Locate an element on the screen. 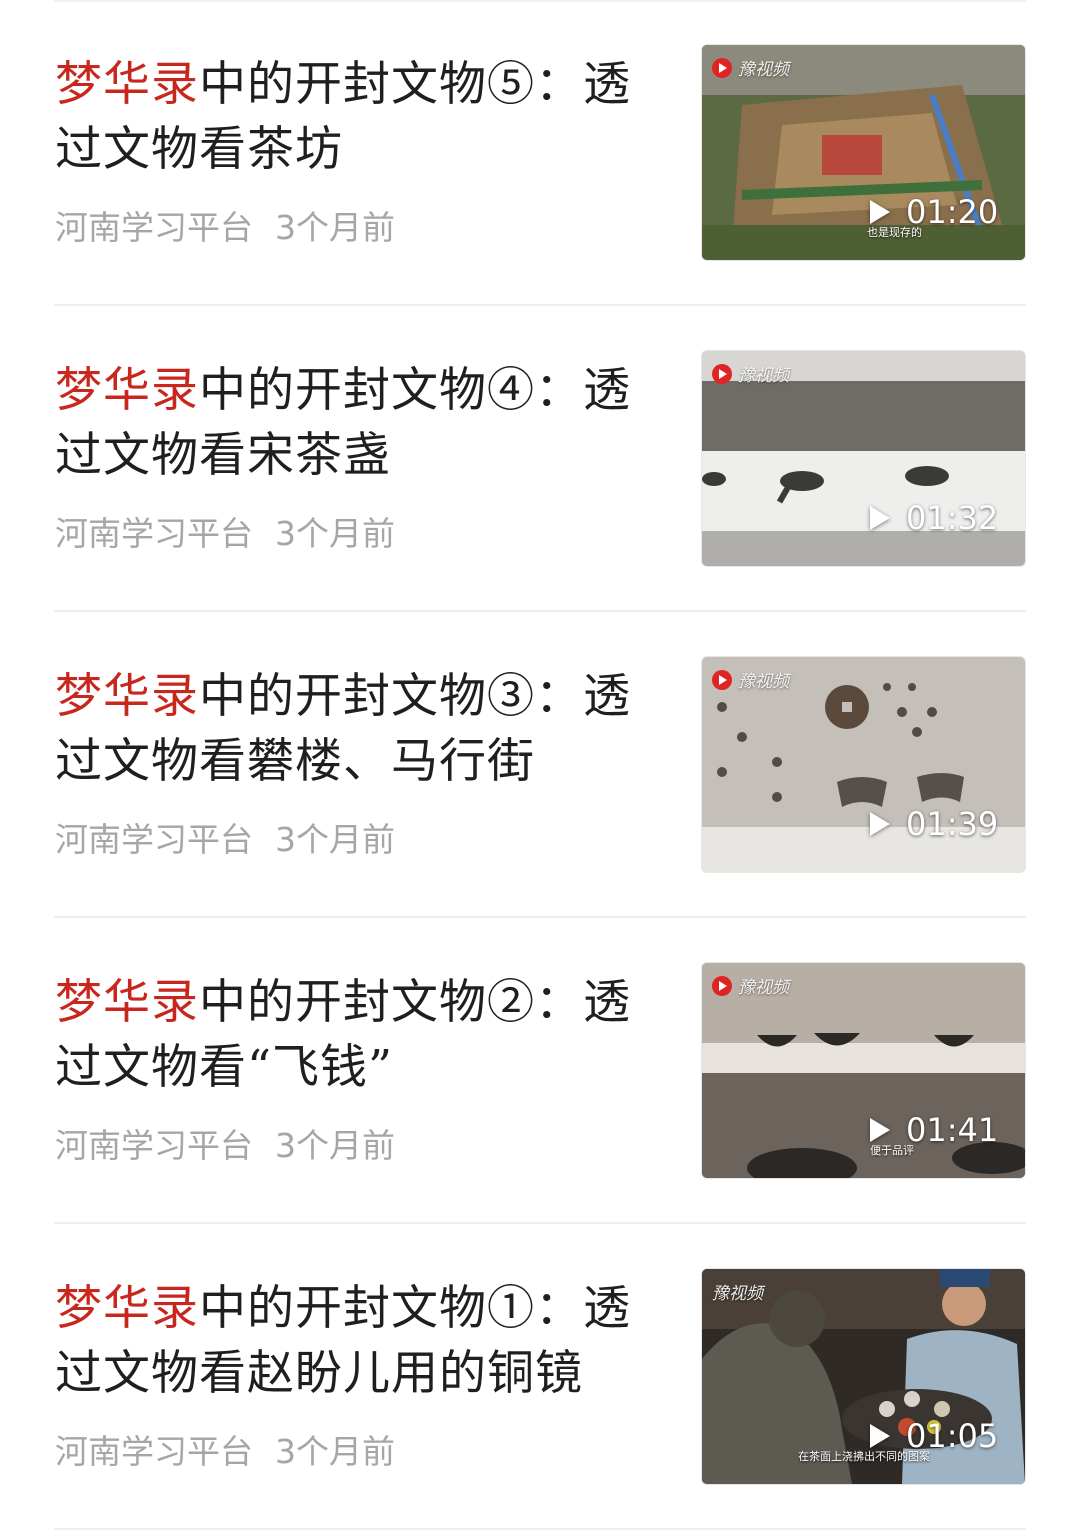 The image size is (1080, 1538). duration-label: 01:39 is located at coordinates (952, 824).